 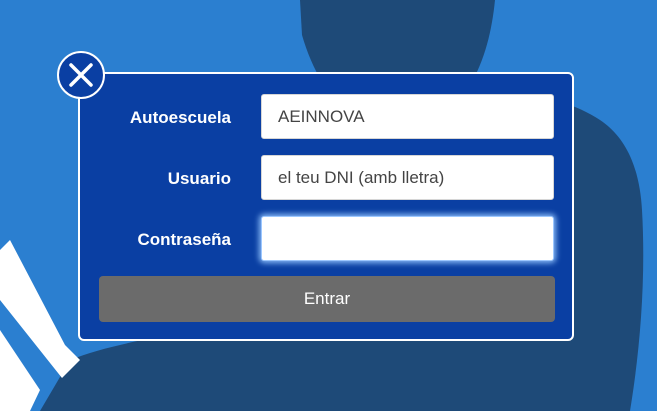 I want to click on autoescuela-label: Autoescuela, so click(x=180, y=117).